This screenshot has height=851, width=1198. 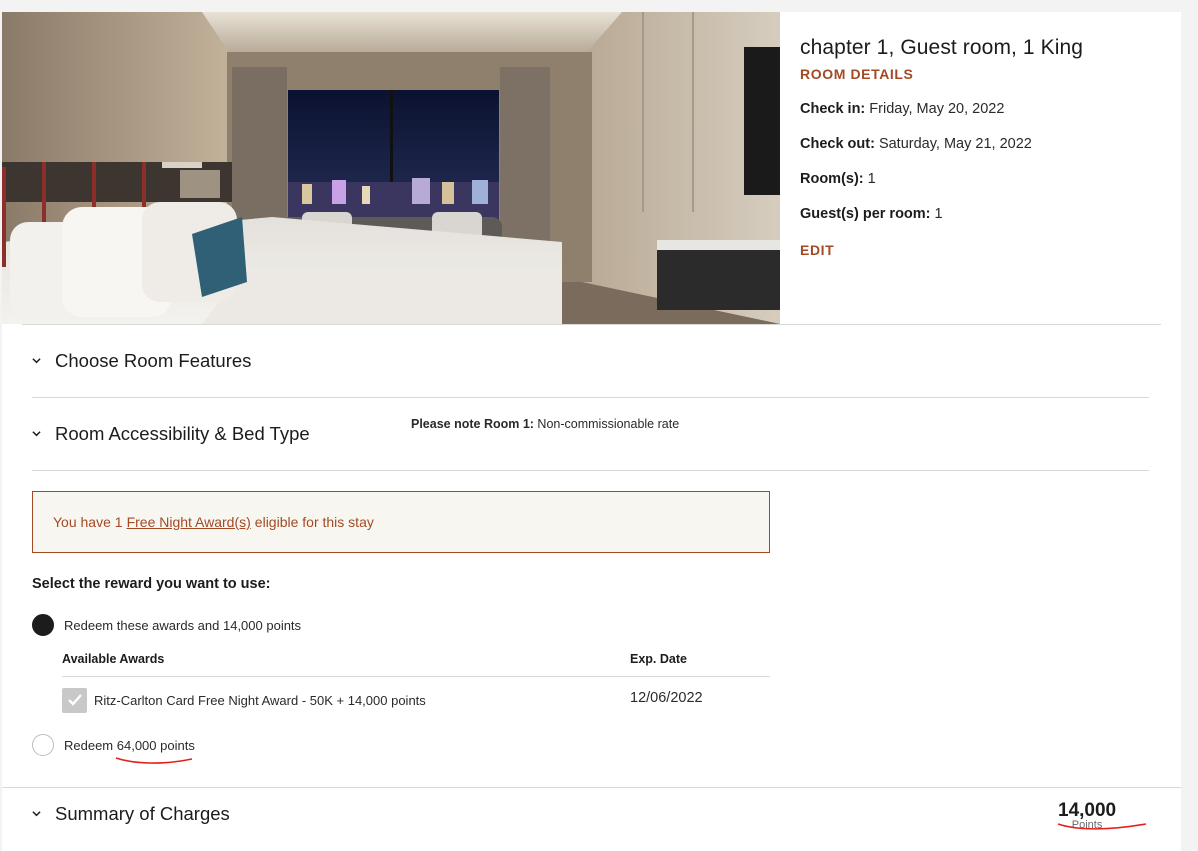 What do you see at coordinates (658, 659) in the screenshot?
I see `col-exp-date: Exp. Date` at bounding box center [658, 659].